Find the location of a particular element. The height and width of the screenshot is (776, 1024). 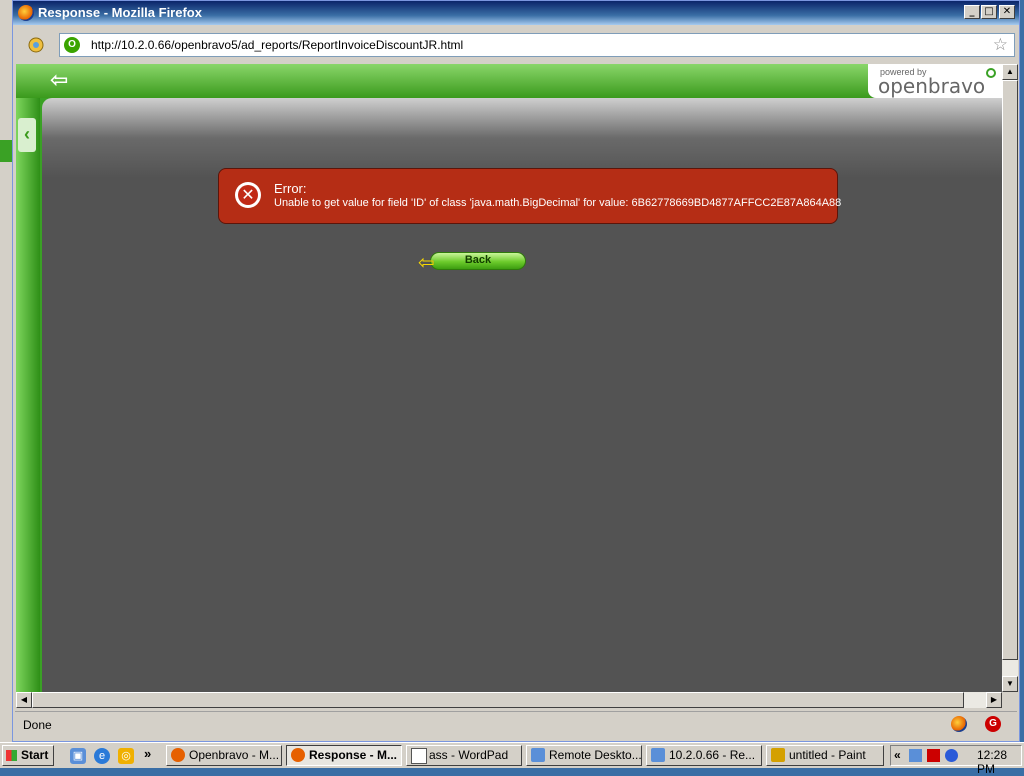

quicklaunch-more-icon: » is located at coordinates (147, 753).